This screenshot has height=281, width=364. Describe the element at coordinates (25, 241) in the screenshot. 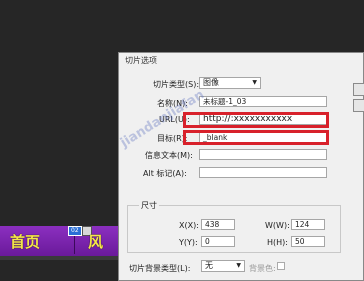

I see `nav-item-home: 首页` at that location.